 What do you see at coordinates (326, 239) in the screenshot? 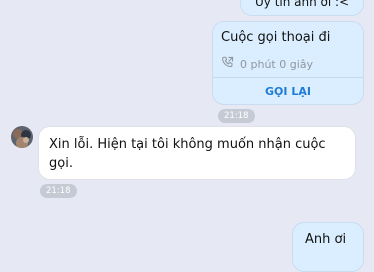
I see `message-text: Anh ơi` at bounding box center [326, 239].